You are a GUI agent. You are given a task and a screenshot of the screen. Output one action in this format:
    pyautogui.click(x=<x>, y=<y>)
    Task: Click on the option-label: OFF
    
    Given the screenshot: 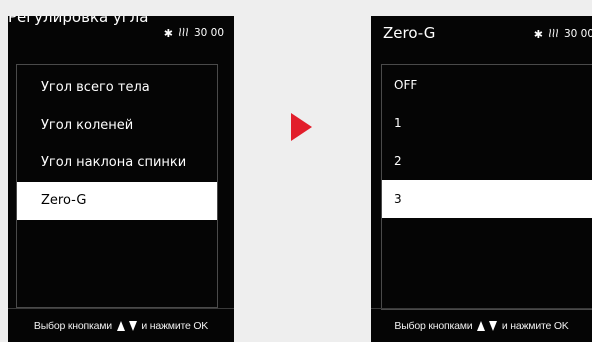 What is the action you would take?
    pyautogui.click(x=406, y=85)
    